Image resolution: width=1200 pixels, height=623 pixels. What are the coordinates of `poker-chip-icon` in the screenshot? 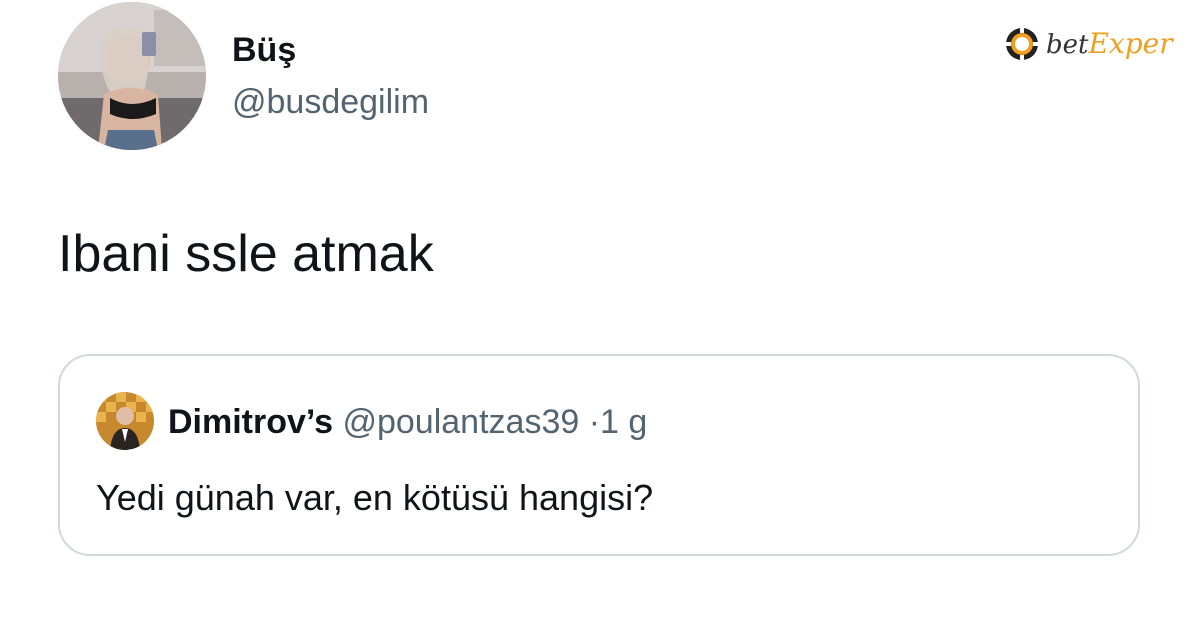 It's located at (1022, 44).